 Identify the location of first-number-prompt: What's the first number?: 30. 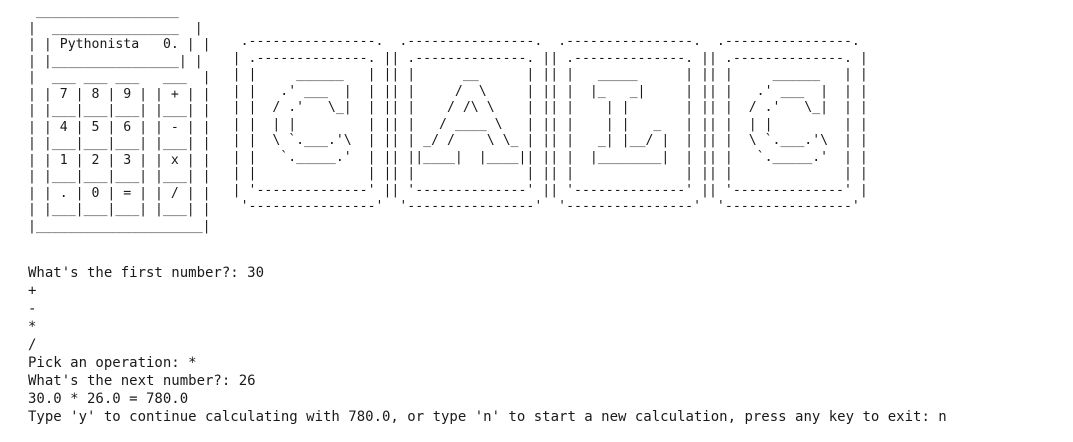
(146, 273).